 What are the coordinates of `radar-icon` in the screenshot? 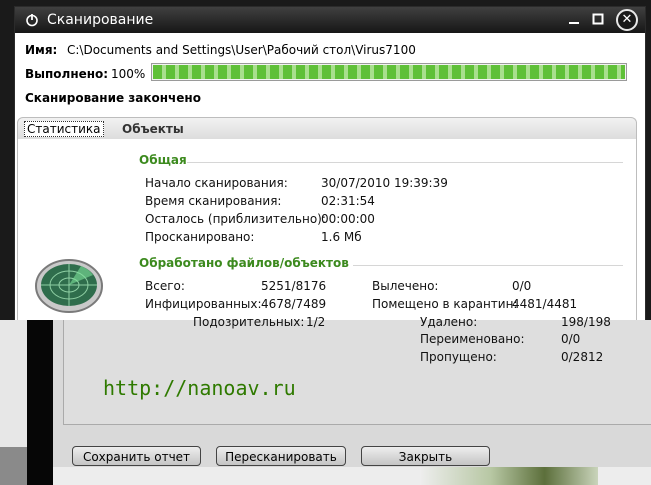 It's located at (69, 286).